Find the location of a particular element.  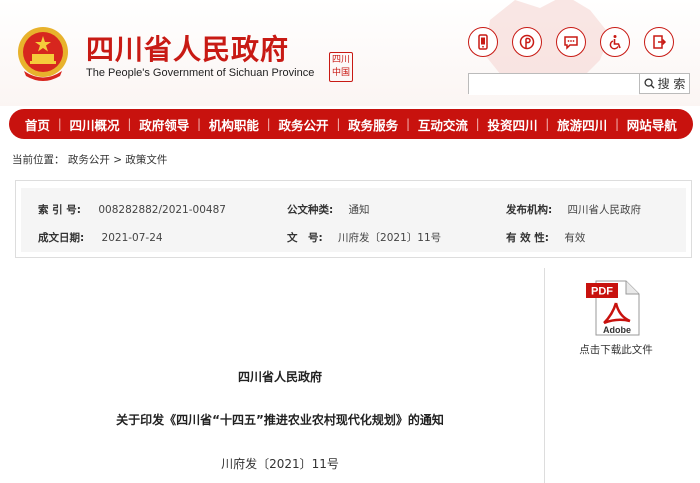

info-docno: 文 号: 川府发〔2021〕11号 is located at coordinates (364, 237).